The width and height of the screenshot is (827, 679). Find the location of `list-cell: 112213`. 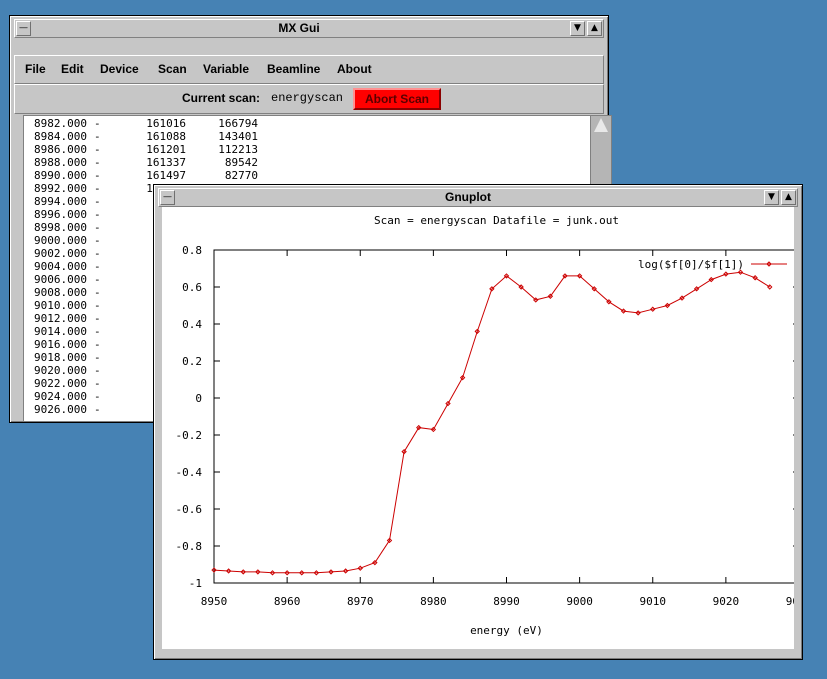

list-cell: 112213 is located at coordinates (238, 149).